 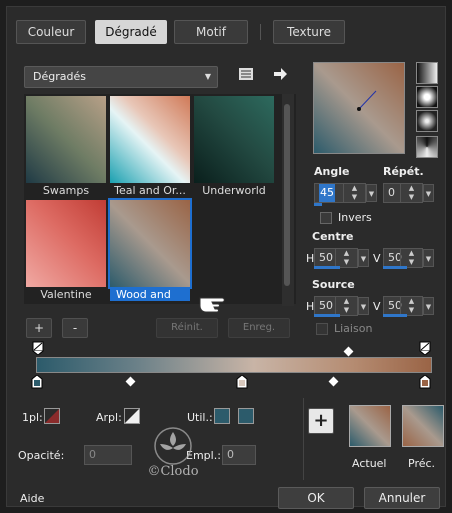 I want to click on first-color-label: 1pl:, so click(x=32, y=417).